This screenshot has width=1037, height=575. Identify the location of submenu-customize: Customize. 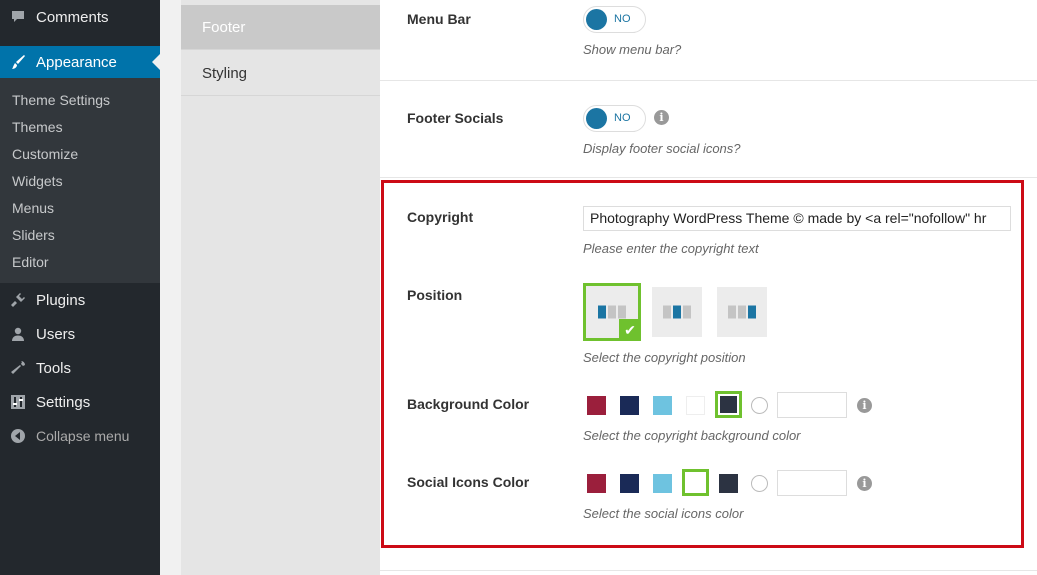
(45, 154).